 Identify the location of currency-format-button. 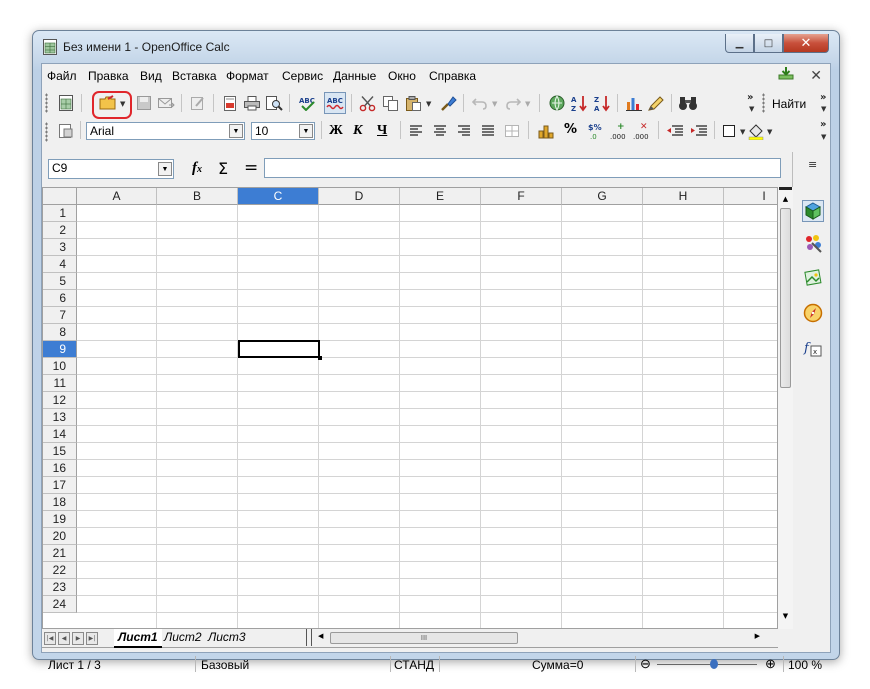
(546, 131).